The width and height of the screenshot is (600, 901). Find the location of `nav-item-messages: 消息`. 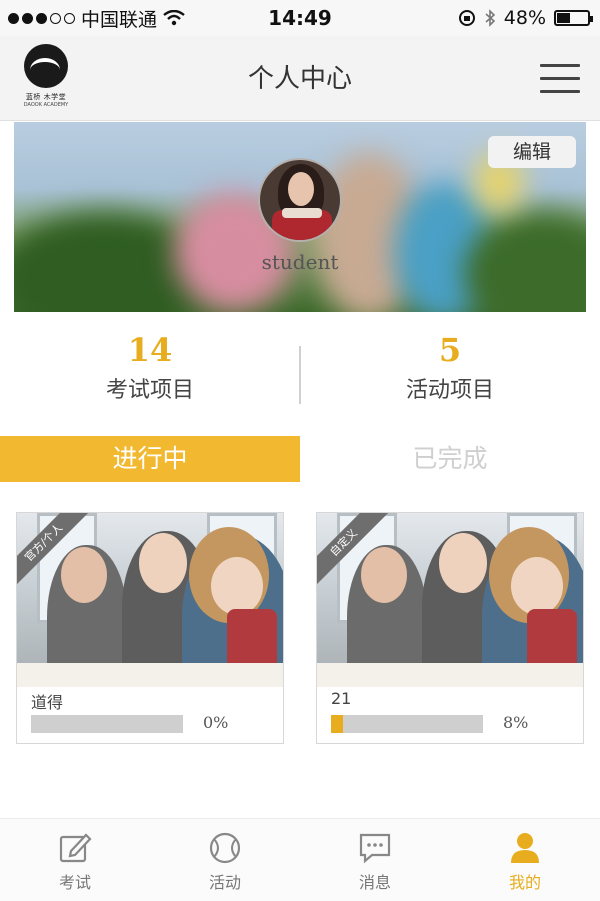

nav-item-messages: 消息 is located at coordinates (375, 860).